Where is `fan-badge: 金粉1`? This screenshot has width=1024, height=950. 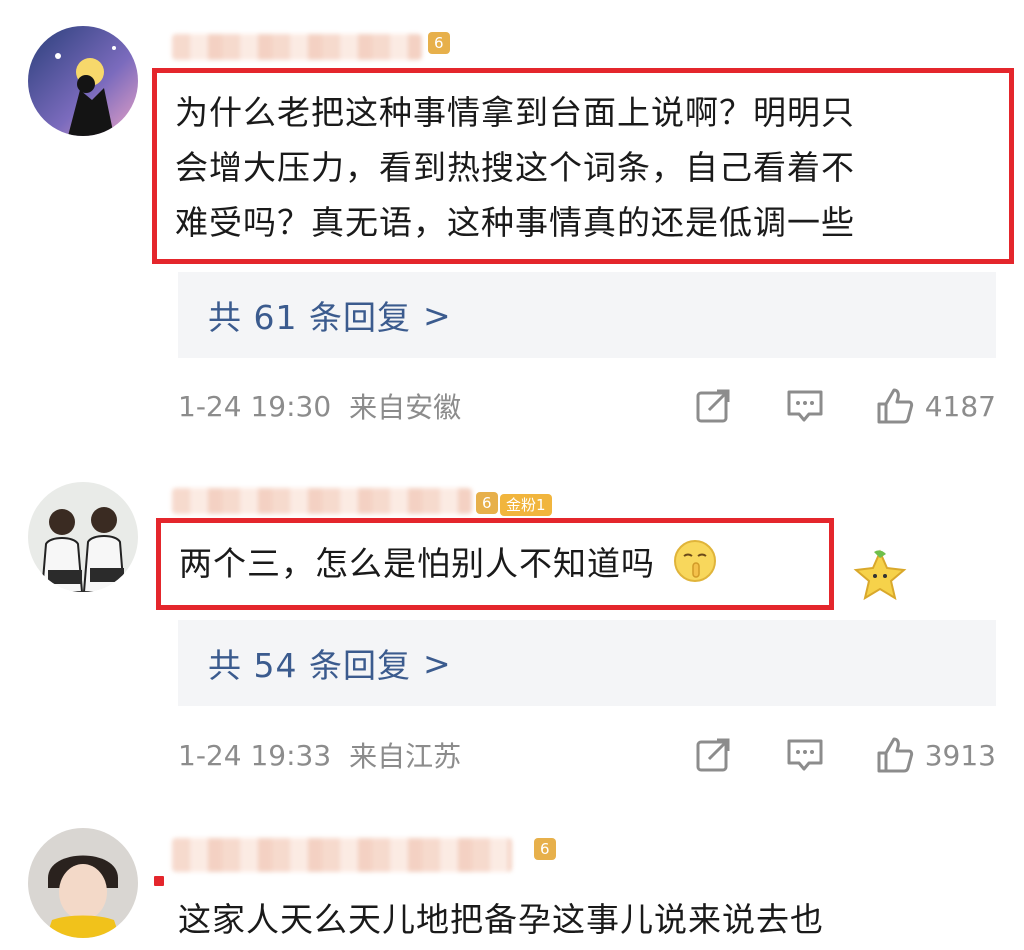 fan-badge: 金粉1 is located at coordinates (526, 505).